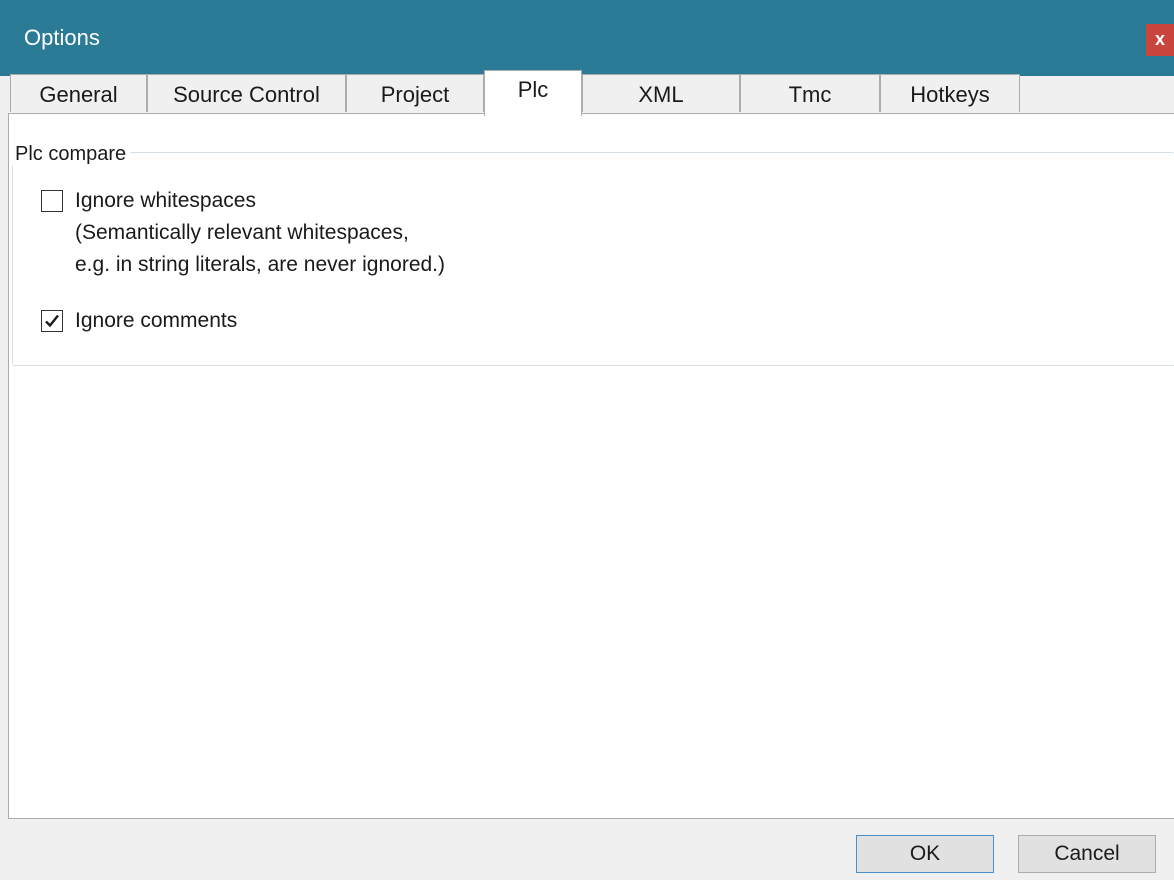 The height and width of the screenshot is (880, 1174). I want to click on ignore-whitespaces-note-line1: (Semantically relevant whitespaces,, so click(242, 232).